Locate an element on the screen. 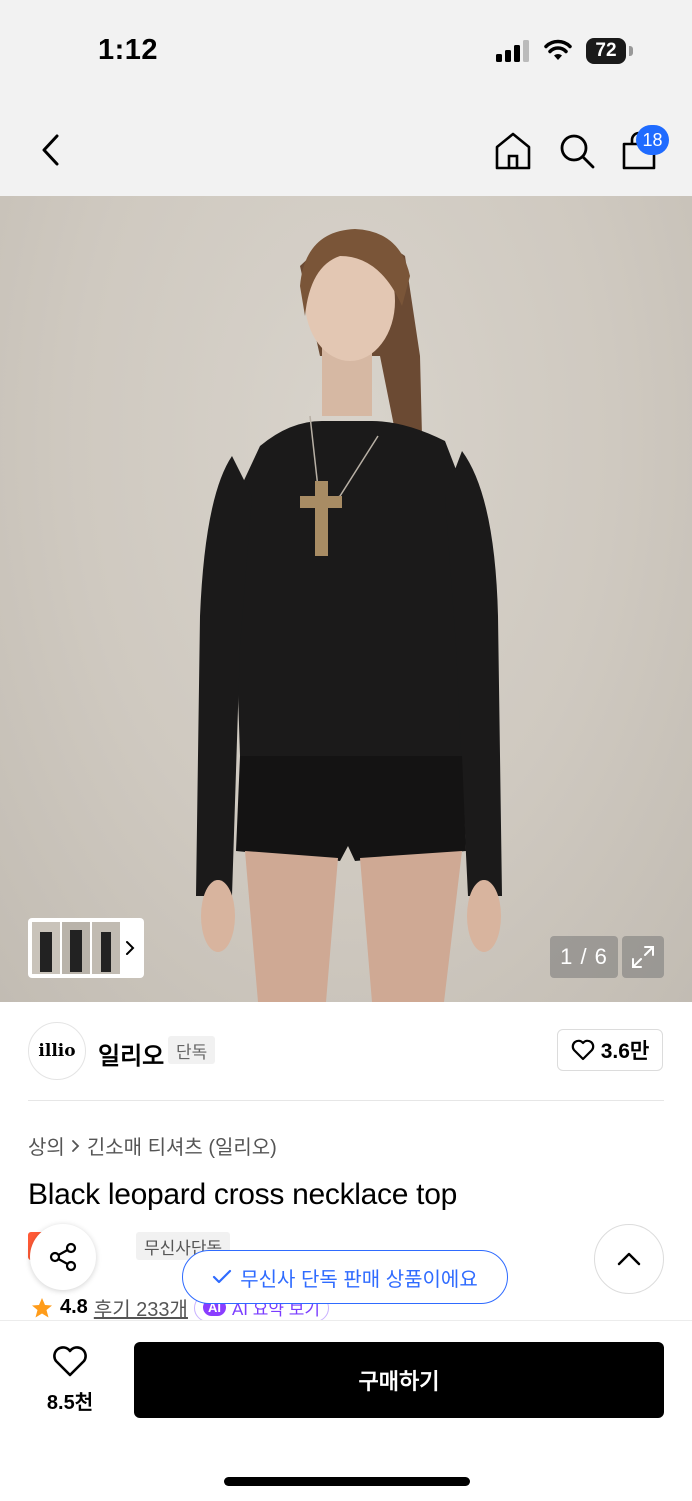  wifi-icon is located at coordinates (558, 49).